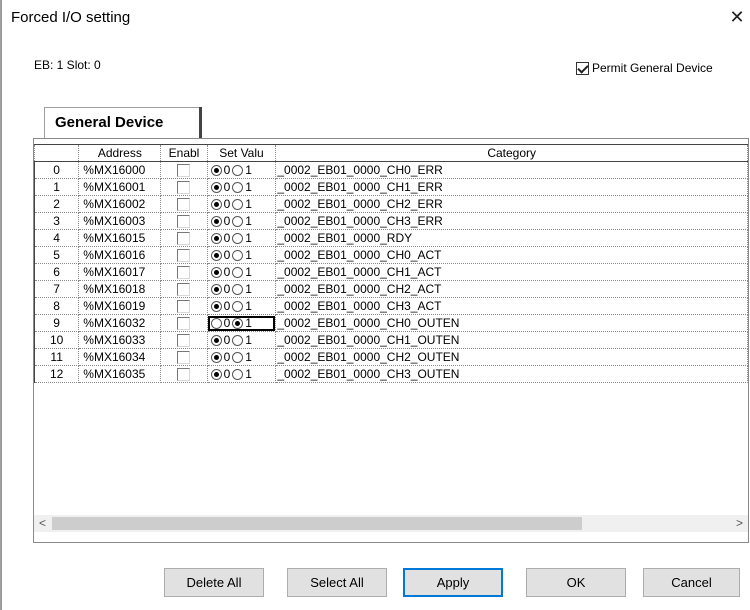 The height and width of the screenshot is (610, 750). I want to click on category-cell: _0002_EB01_0000_CH2_OUTEN, so click(511, 357).